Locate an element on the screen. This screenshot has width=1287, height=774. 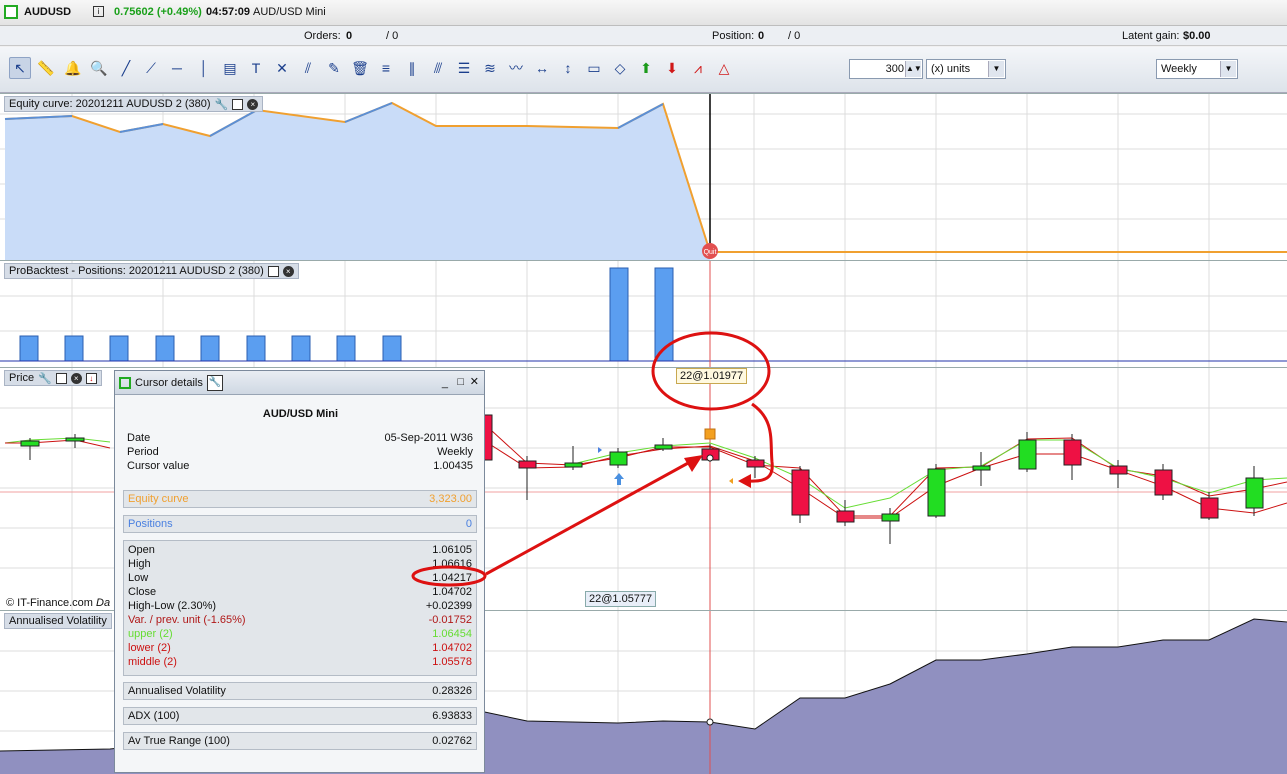
ohlc-row: middle (2) 1.05578 is located at coordinates (300, 662).